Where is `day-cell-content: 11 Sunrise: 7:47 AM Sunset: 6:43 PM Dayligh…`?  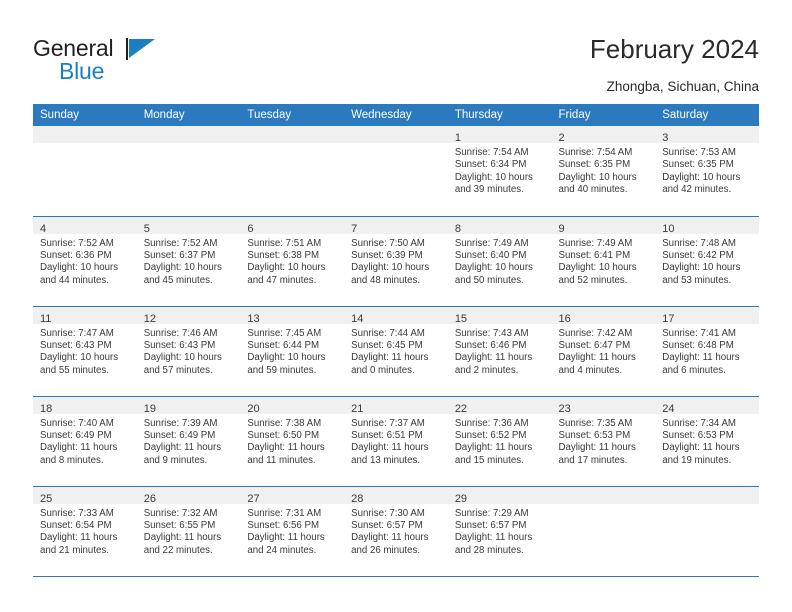 day-cell-content: 11 Sunrise: 7:47 AM Sunset: 6:43 PM Dayligh… is located at coordinates (85, 351).